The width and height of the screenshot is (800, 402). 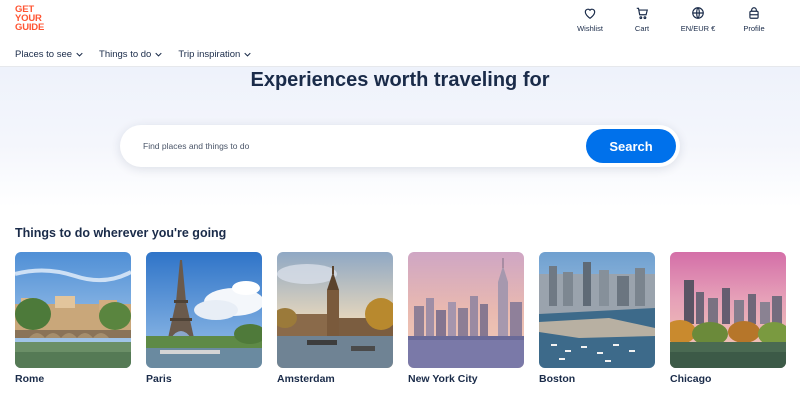 I want to click on paris-photo, so click(x=204, y=310).